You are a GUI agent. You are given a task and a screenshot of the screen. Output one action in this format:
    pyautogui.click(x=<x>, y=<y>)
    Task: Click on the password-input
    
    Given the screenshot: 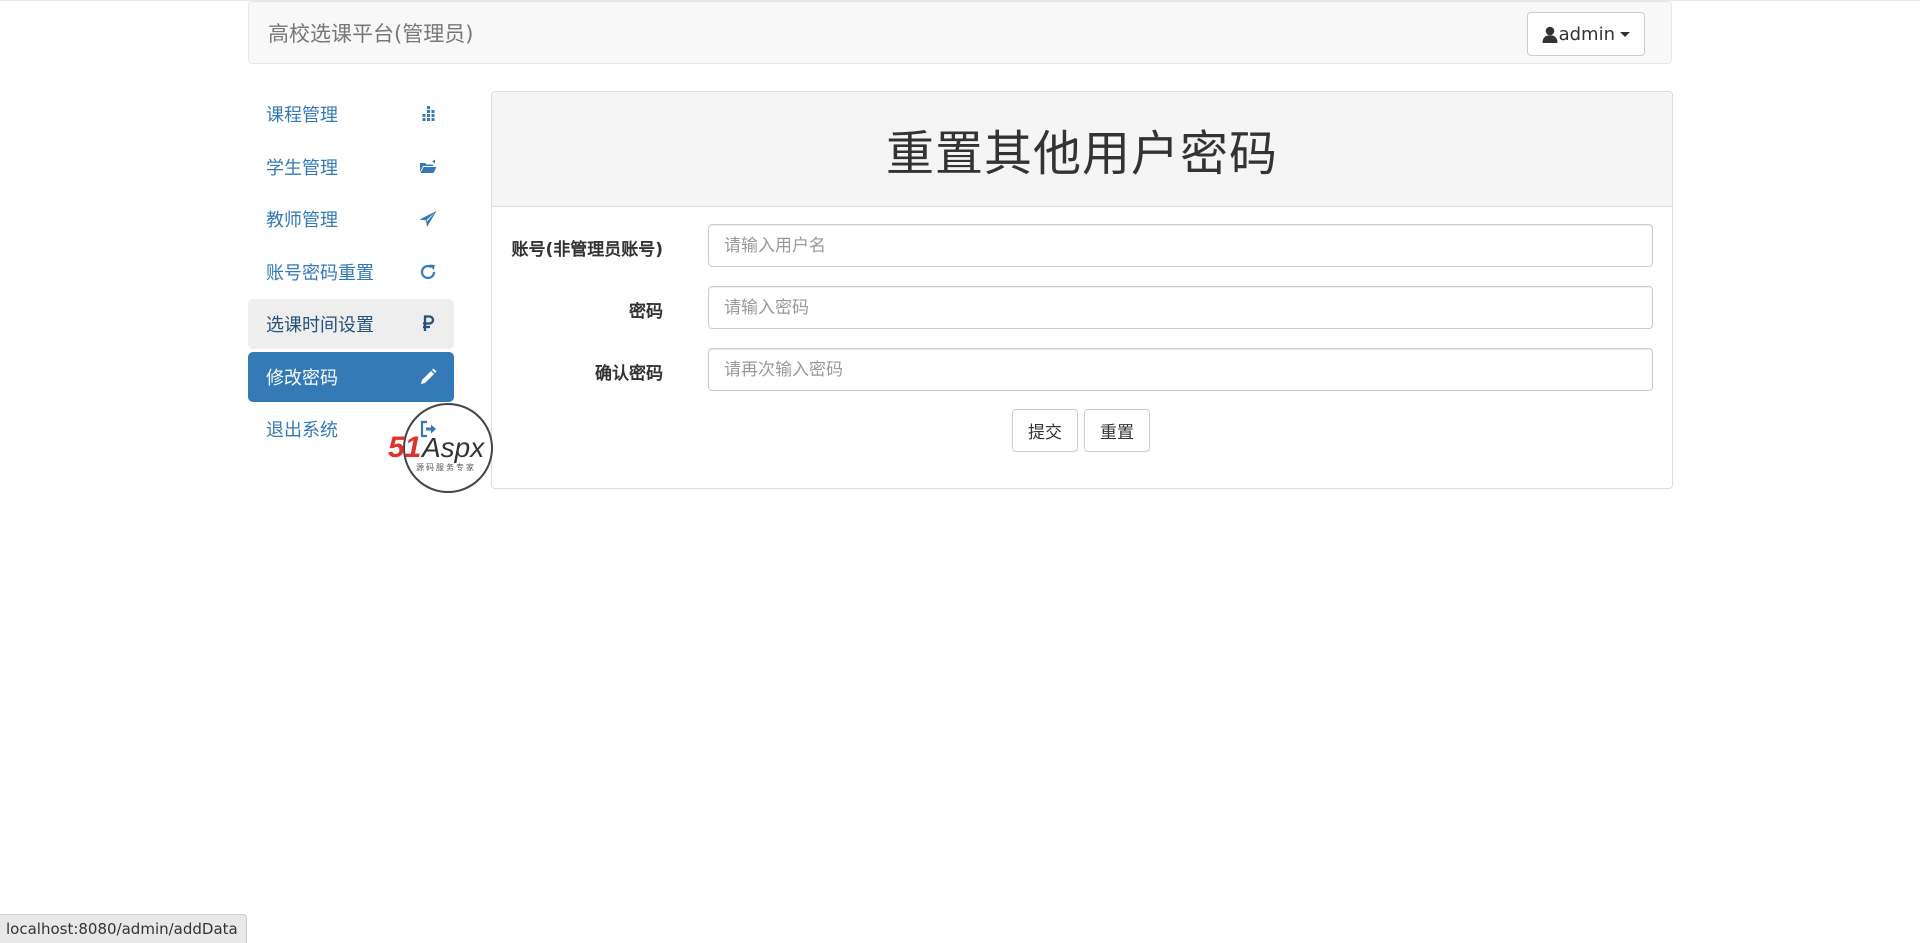 What is the action you would take?
    pyautogui.click(x=1180, y=307)
    